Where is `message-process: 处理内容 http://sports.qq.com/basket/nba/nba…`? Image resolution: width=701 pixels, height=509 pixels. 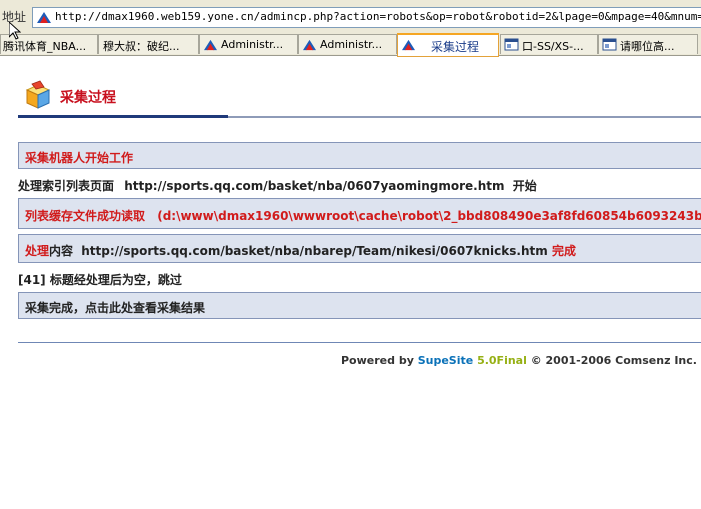 message-process: 处理内容 http://sports.qq.com/basket/nba/nba… is located at coordinates (359, 248).